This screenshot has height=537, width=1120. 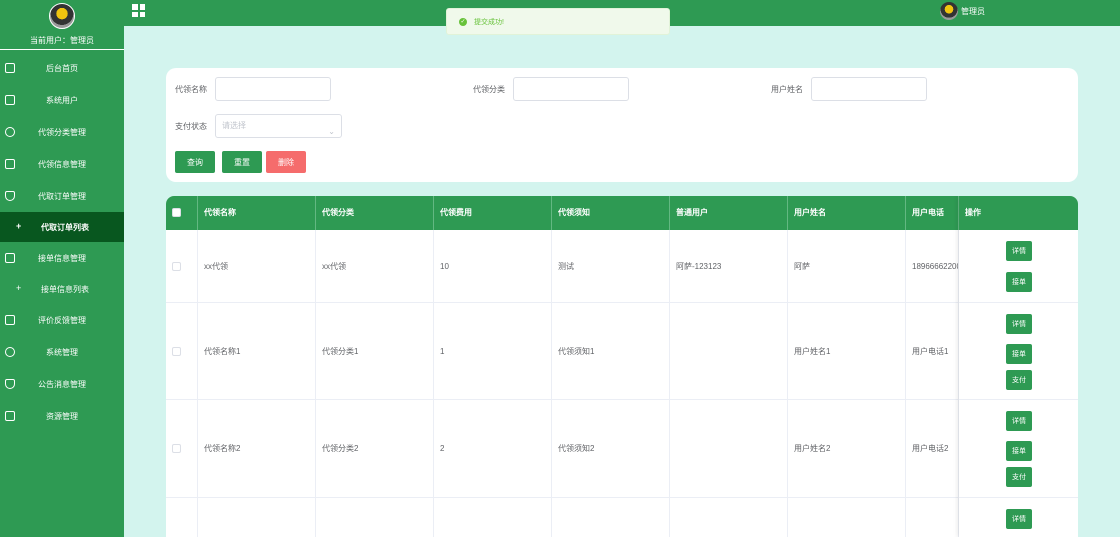 I want to click on sidebar-item-info: 代领信息管理, so click(x=62, y=164).